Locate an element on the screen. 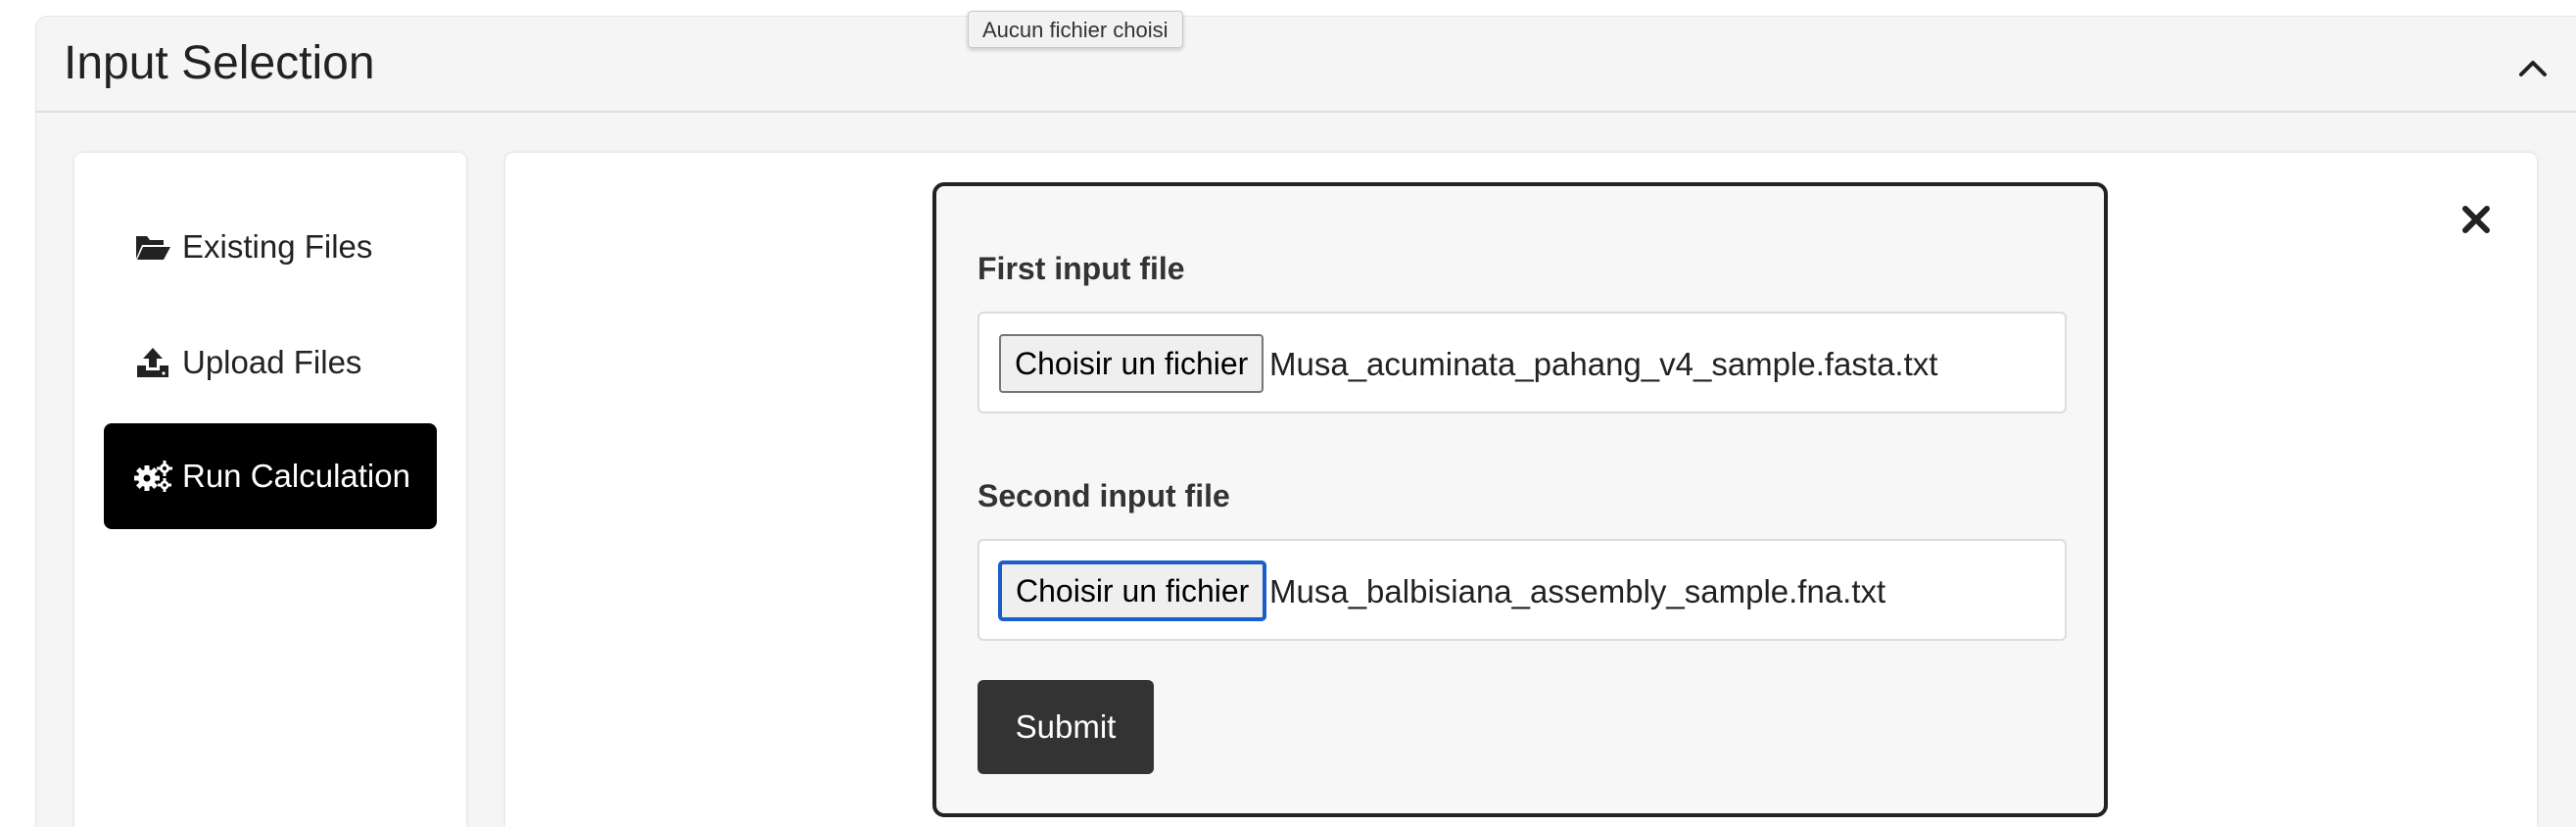  panel-header: Input Selection is located at coordinates (1306, 65).